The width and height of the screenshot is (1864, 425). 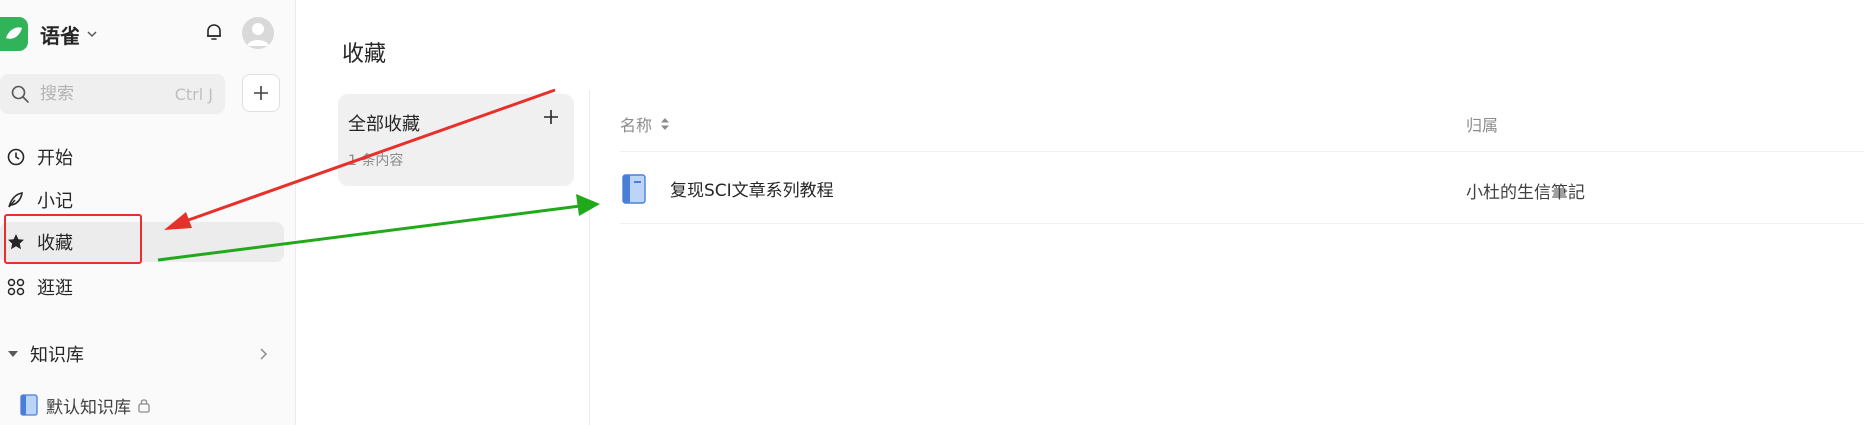 I want to click on column-header-label: 名称, so click(x=636, y=125).